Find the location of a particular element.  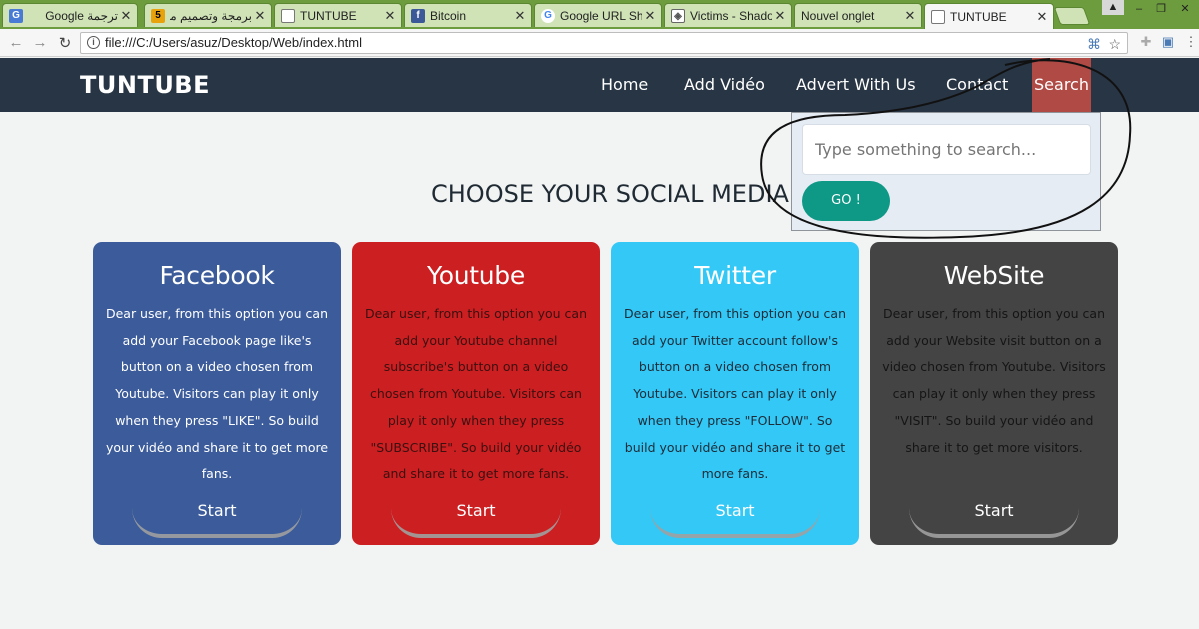

start-button-youtube: Start is located at coordinates (476, 519).